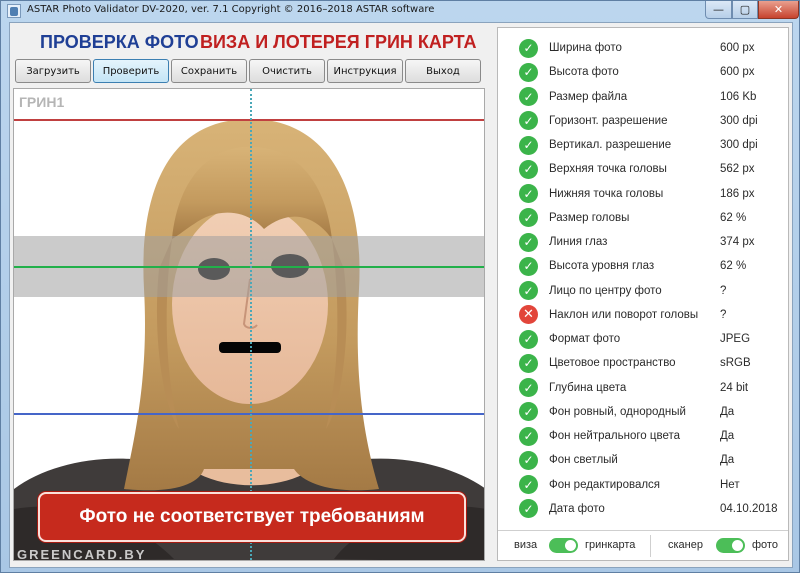  What do you see at coordinates (605, 290) in the screenshot?
I see `check-label: Лицо по центру фото` at bounding box center [605, 290].